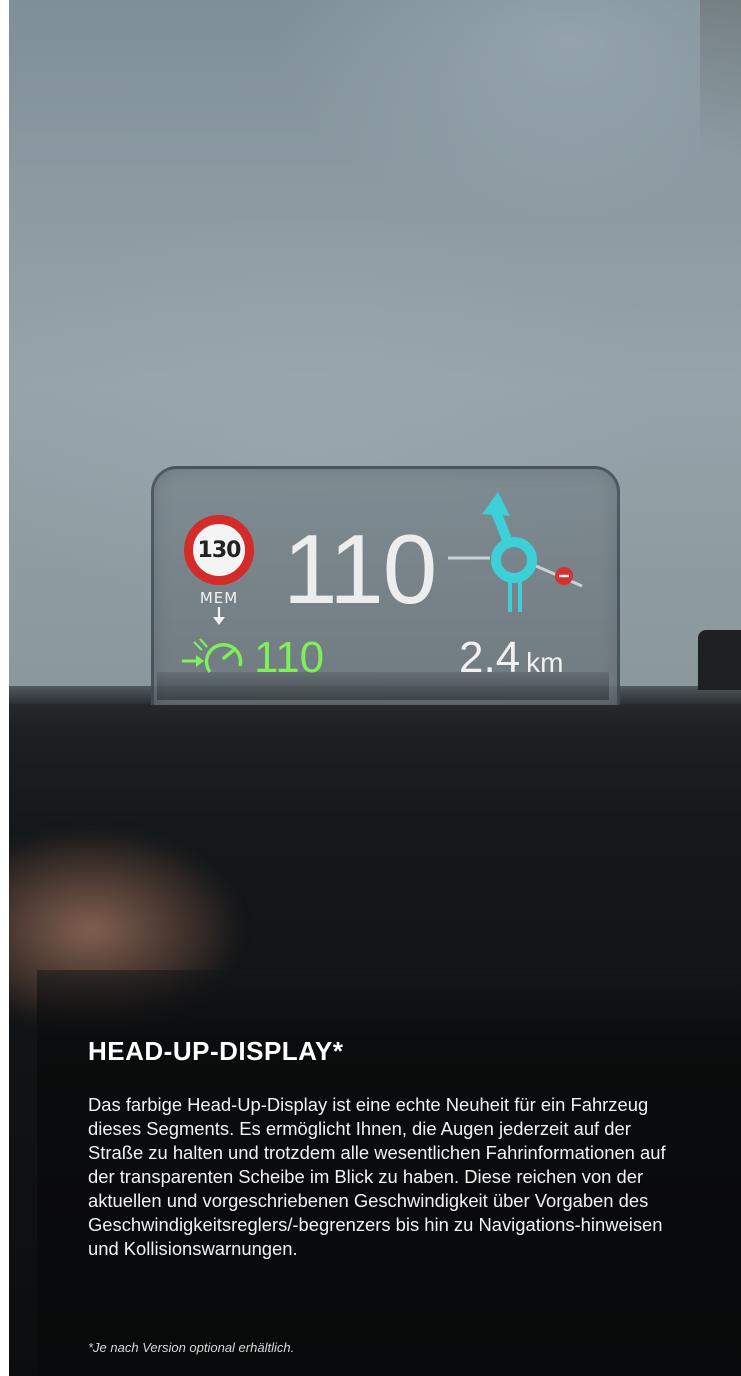 The width and height of the screenshot is (741, 1376). I want to click on speed-limit-value: 130, so click(219, 550).